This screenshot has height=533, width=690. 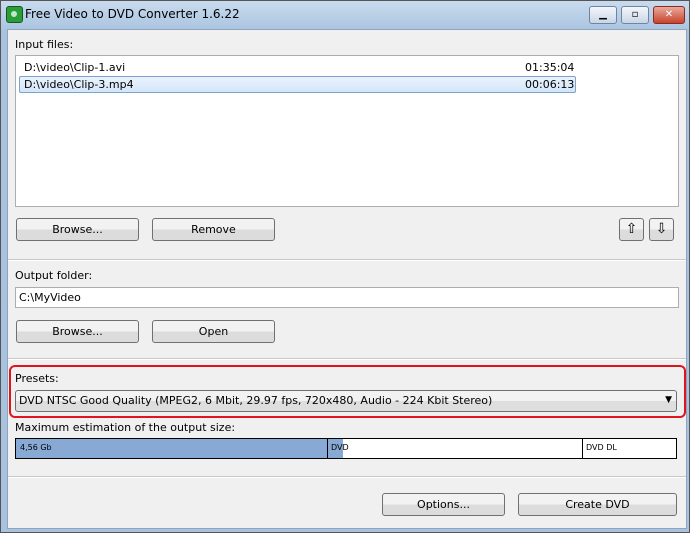 I want to click on presets-label: Presets:, so click(x=37, y=378).